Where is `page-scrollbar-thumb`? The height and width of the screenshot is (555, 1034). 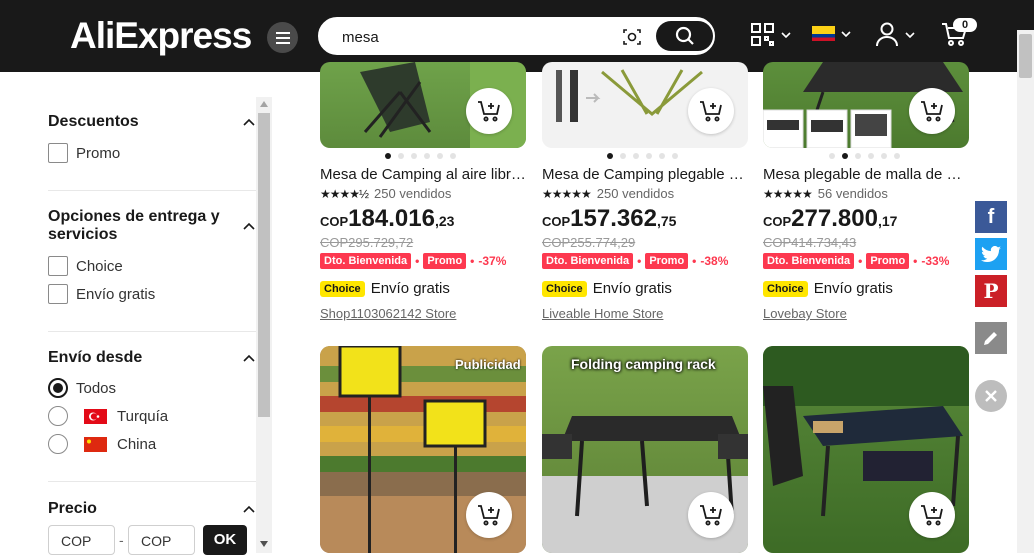
page-scrollbar-thumb is located at coordinates (1025, 56).